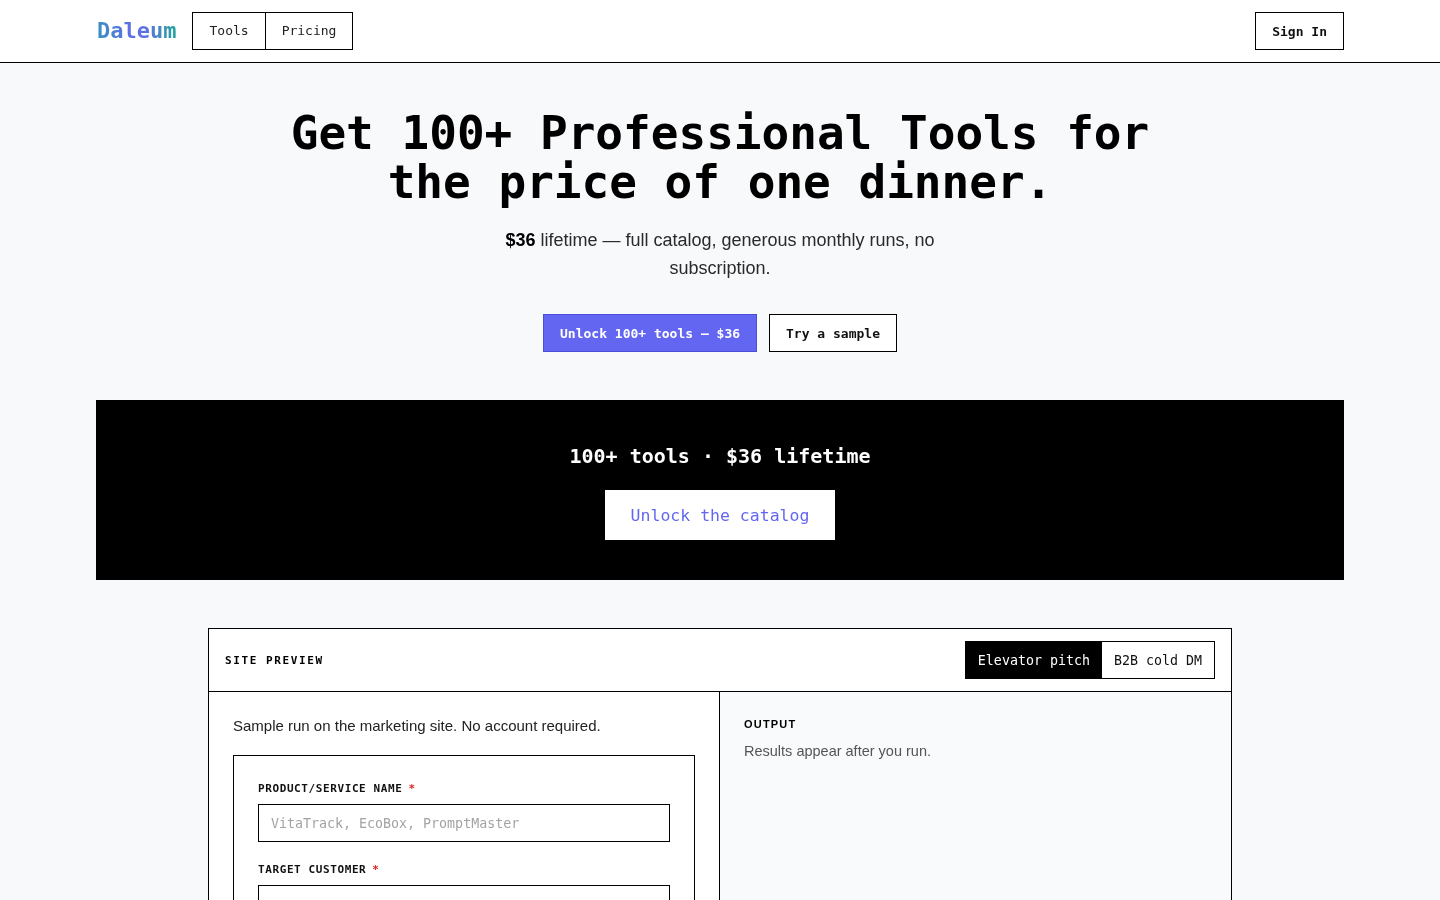  I want to click on sample-button: Try a sample, so click(833, 333).